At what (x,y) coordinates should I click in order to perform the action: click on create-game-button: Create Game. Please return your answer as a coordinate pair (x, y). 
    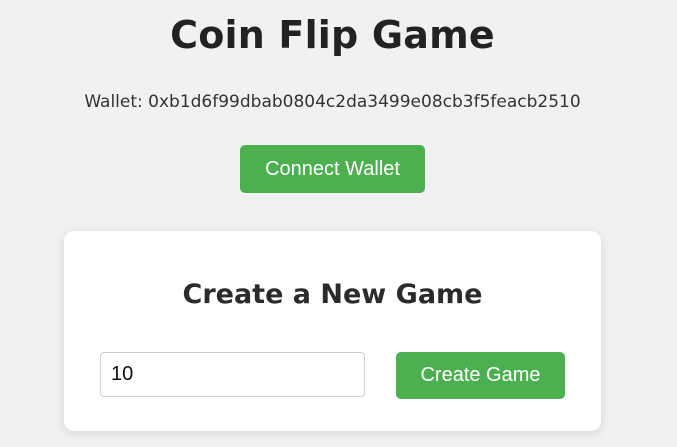
    Looking at the image, I should click on (480, 375).